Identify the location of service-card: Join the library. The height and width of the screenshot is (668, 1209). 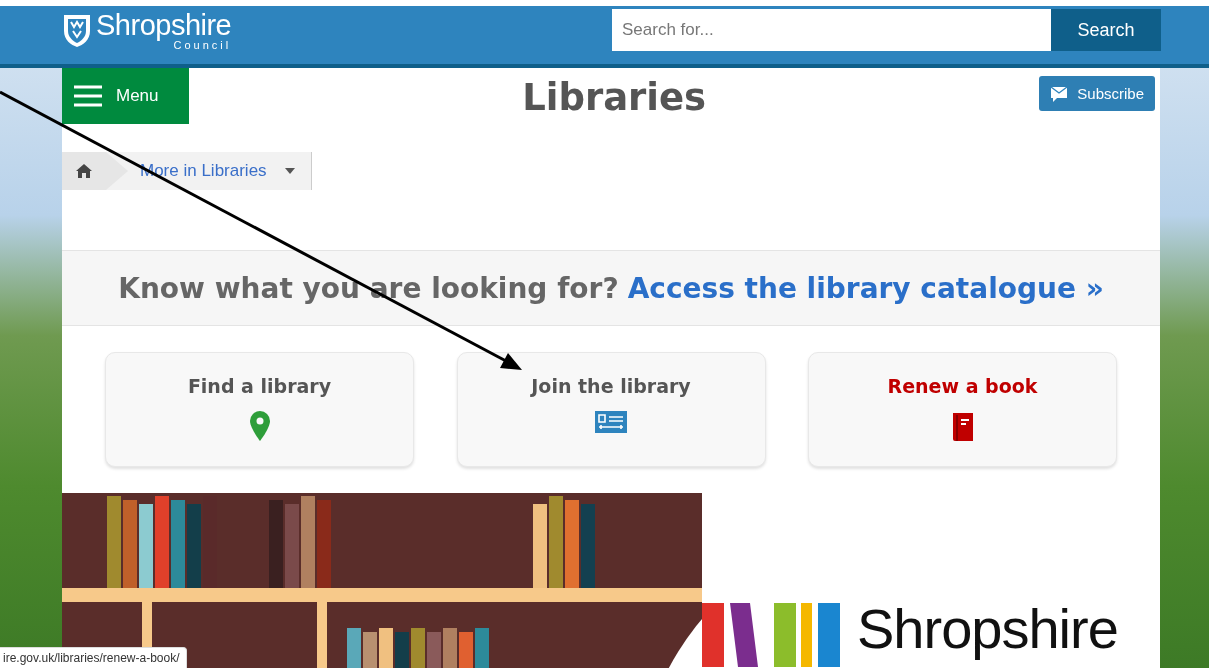
(611, 409).